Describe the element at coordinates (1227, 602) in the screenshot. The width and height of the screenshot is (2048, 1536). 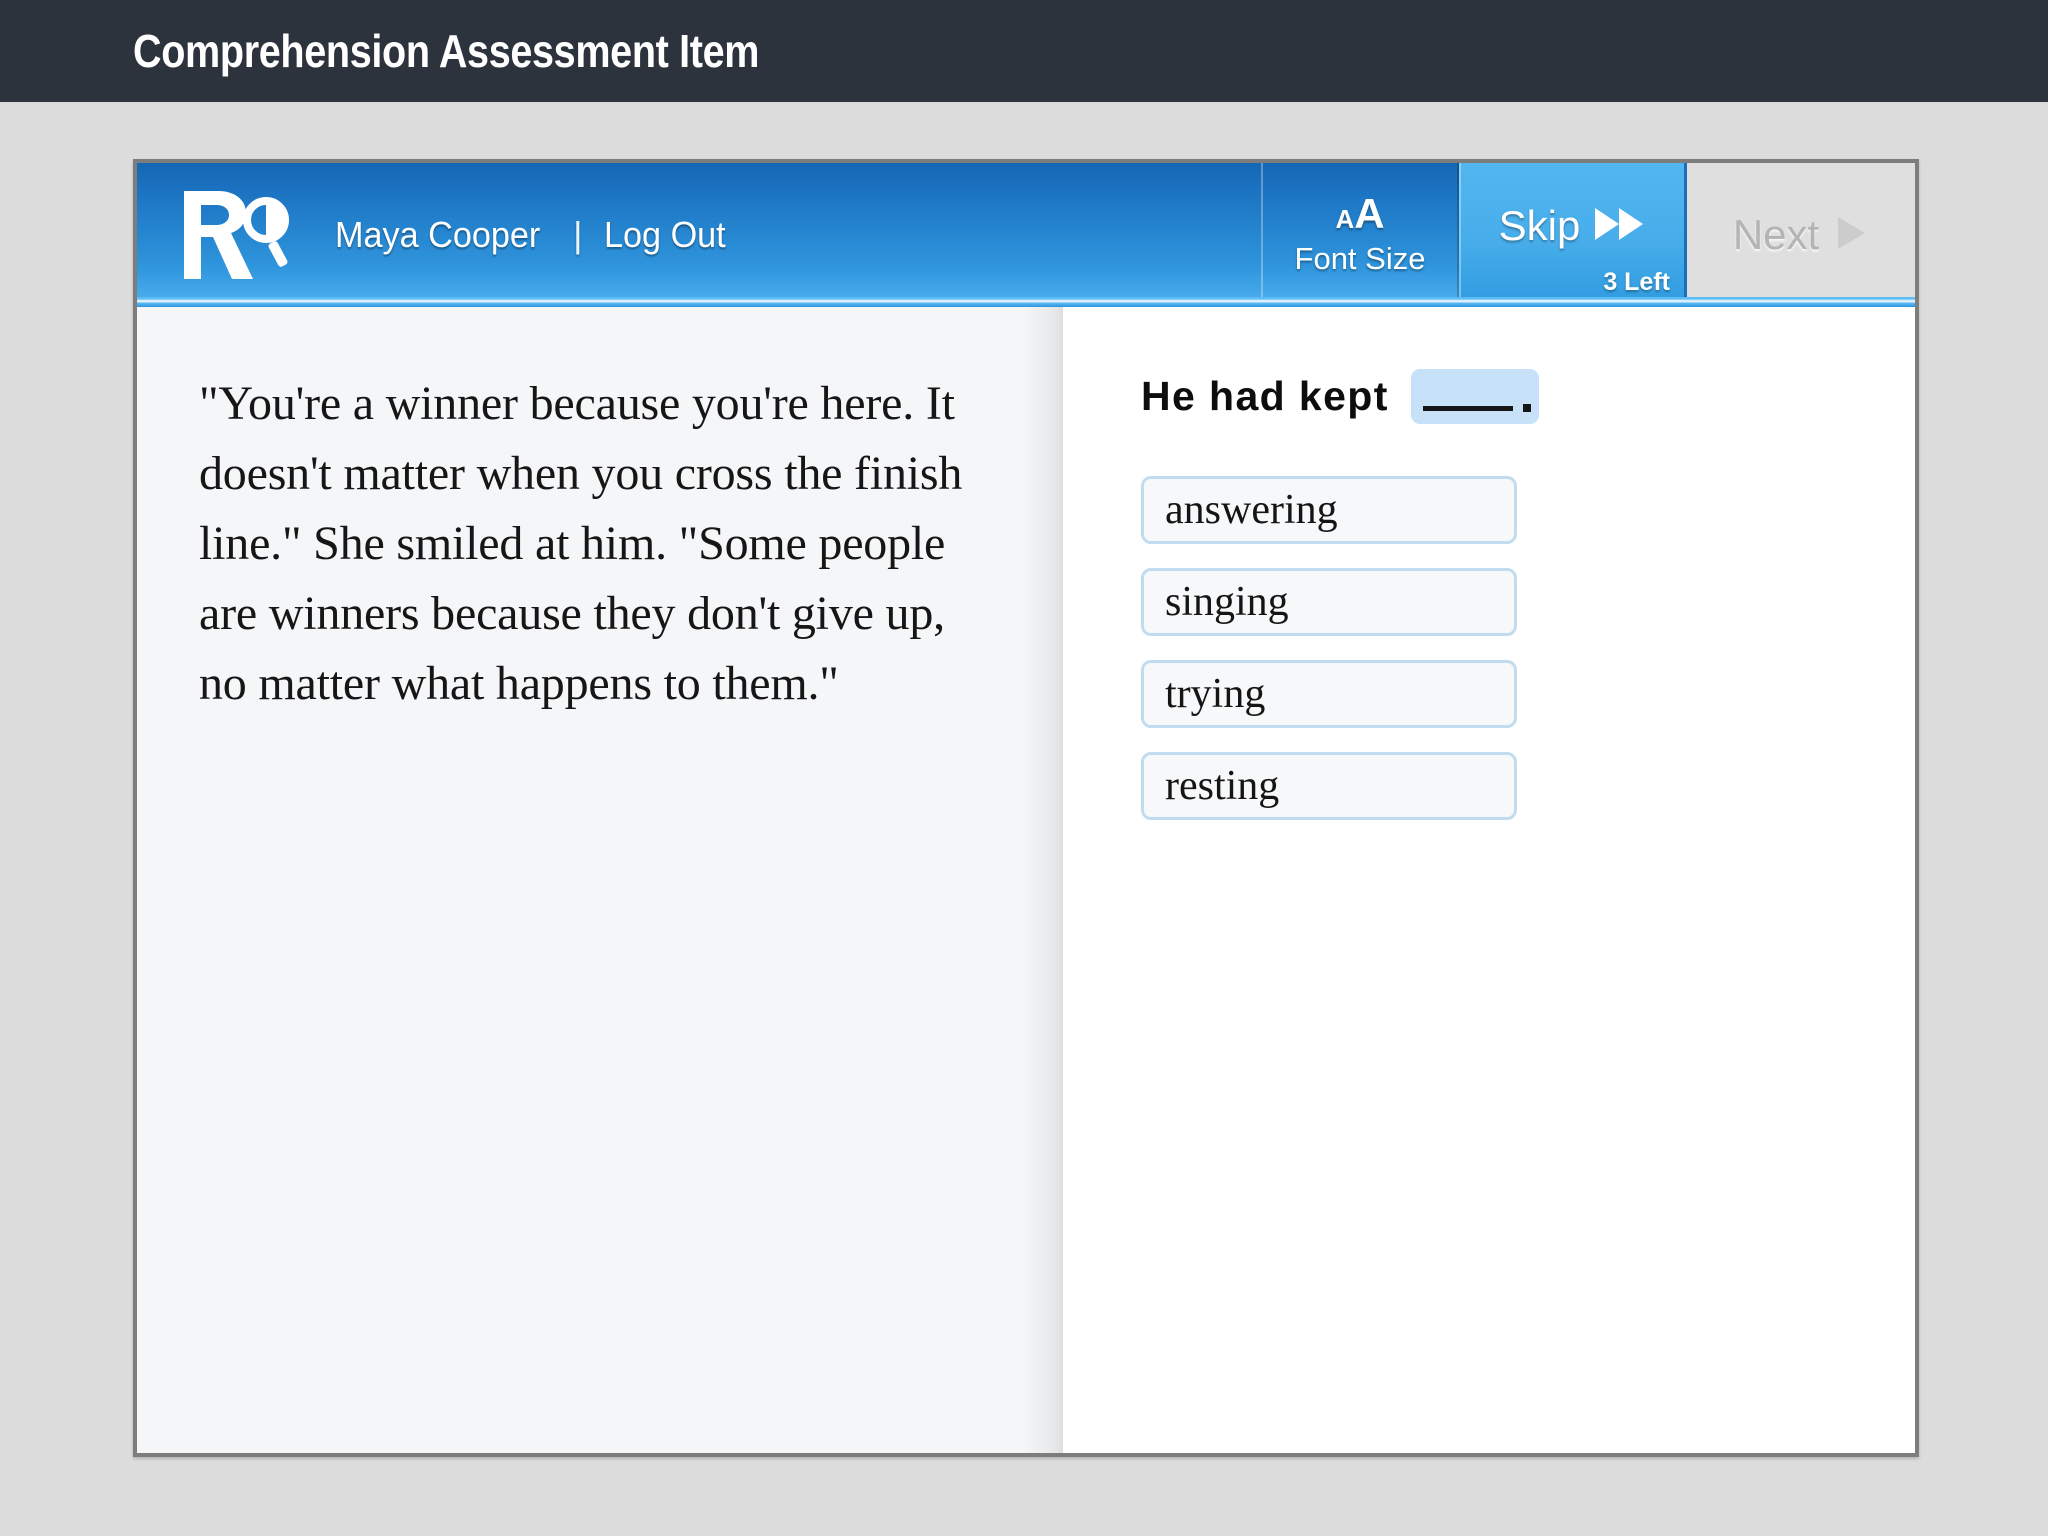
I see `answer-choice-label: singing` at that location.